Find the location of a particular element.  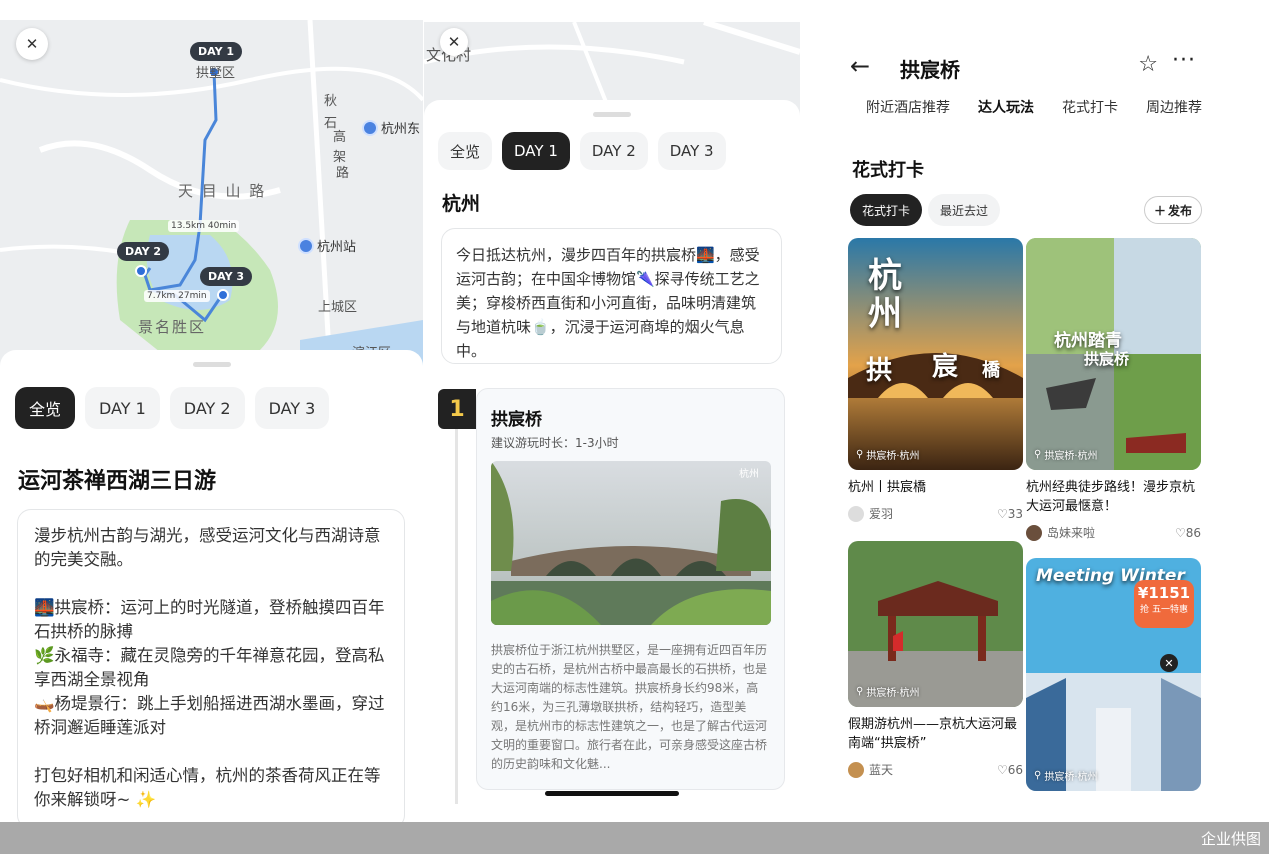

note-title: 杭州丨拱宸橋 is located at coordinates (887, 487).